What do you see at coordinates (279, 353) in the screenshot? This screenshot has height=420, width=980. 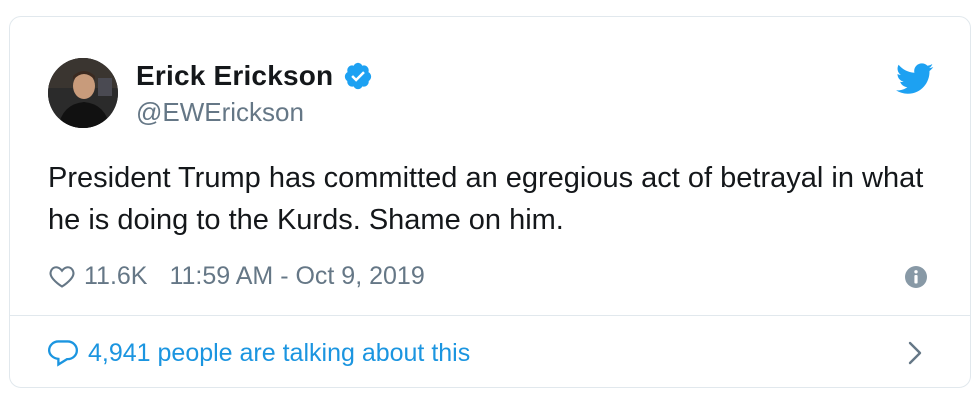 I see `conversation-text: 4,941 people are talking about this` at bounding box center [279, 353].